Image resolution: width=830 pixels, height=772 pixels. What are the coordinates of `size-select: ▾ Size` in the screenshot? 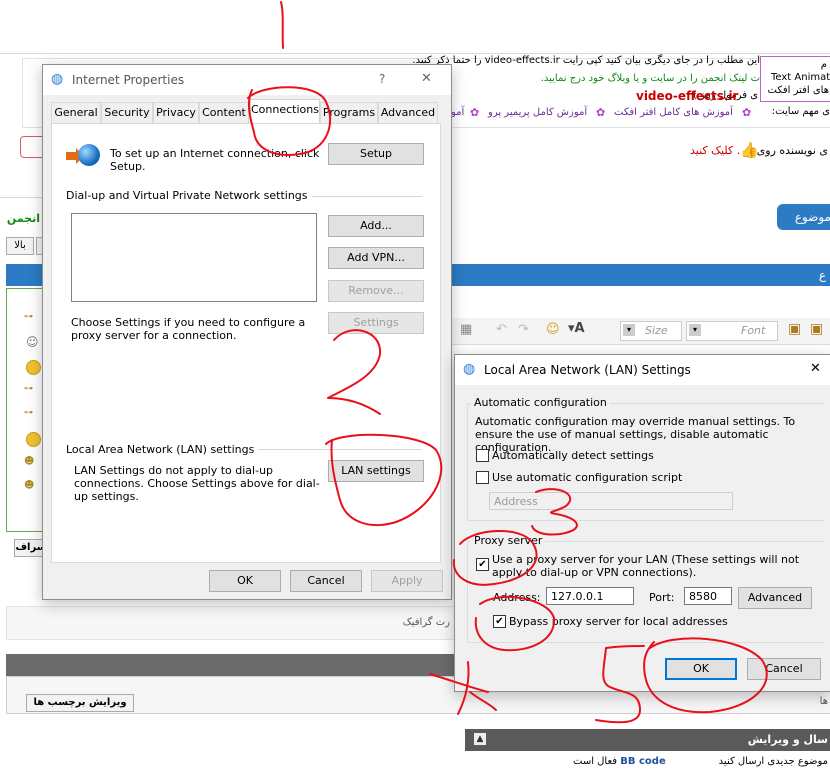 It's located at (651, 331).